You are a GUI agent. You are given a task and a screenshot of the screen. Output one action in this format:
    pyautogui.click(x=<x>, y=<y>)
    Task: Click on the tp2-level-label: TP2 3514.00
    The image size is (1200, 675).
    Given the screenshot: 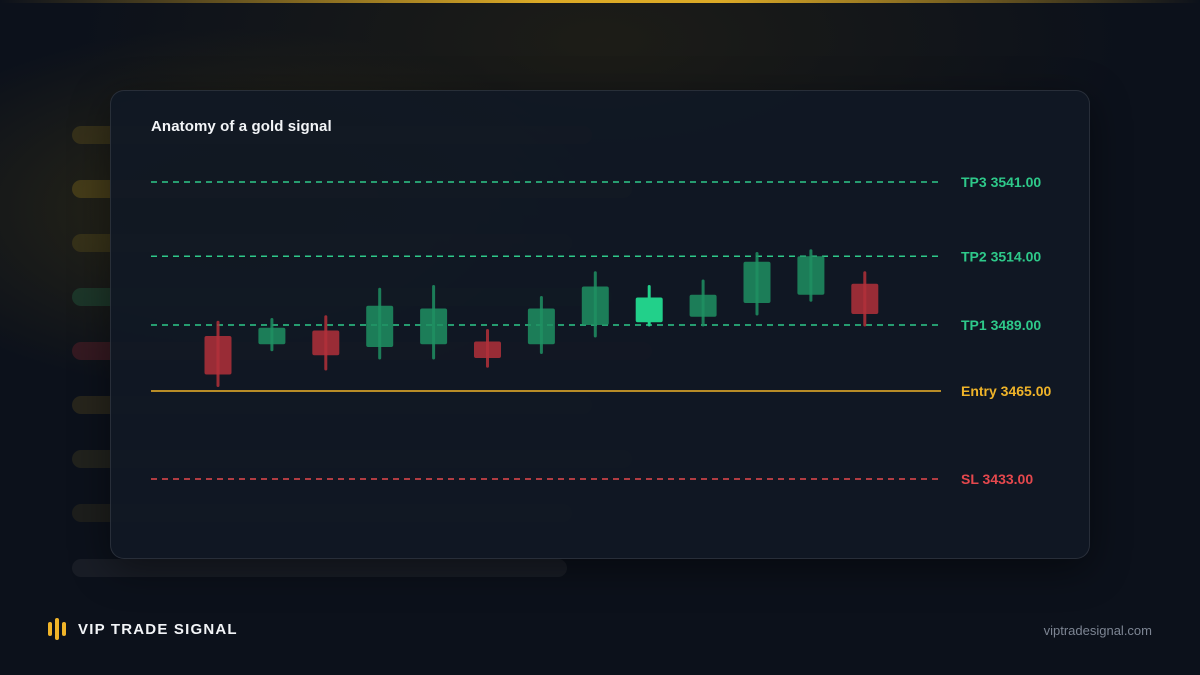 What is the action you would take?
    pyautogui.click(x=1001, y=256)
    